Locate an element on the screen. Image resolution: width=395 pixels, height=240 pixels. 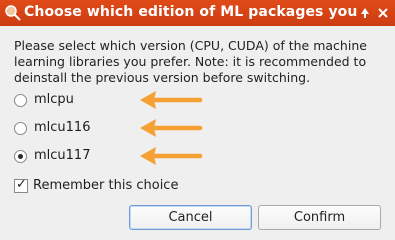
remember-label: Remember this choice is located at coordinates (106, 185).